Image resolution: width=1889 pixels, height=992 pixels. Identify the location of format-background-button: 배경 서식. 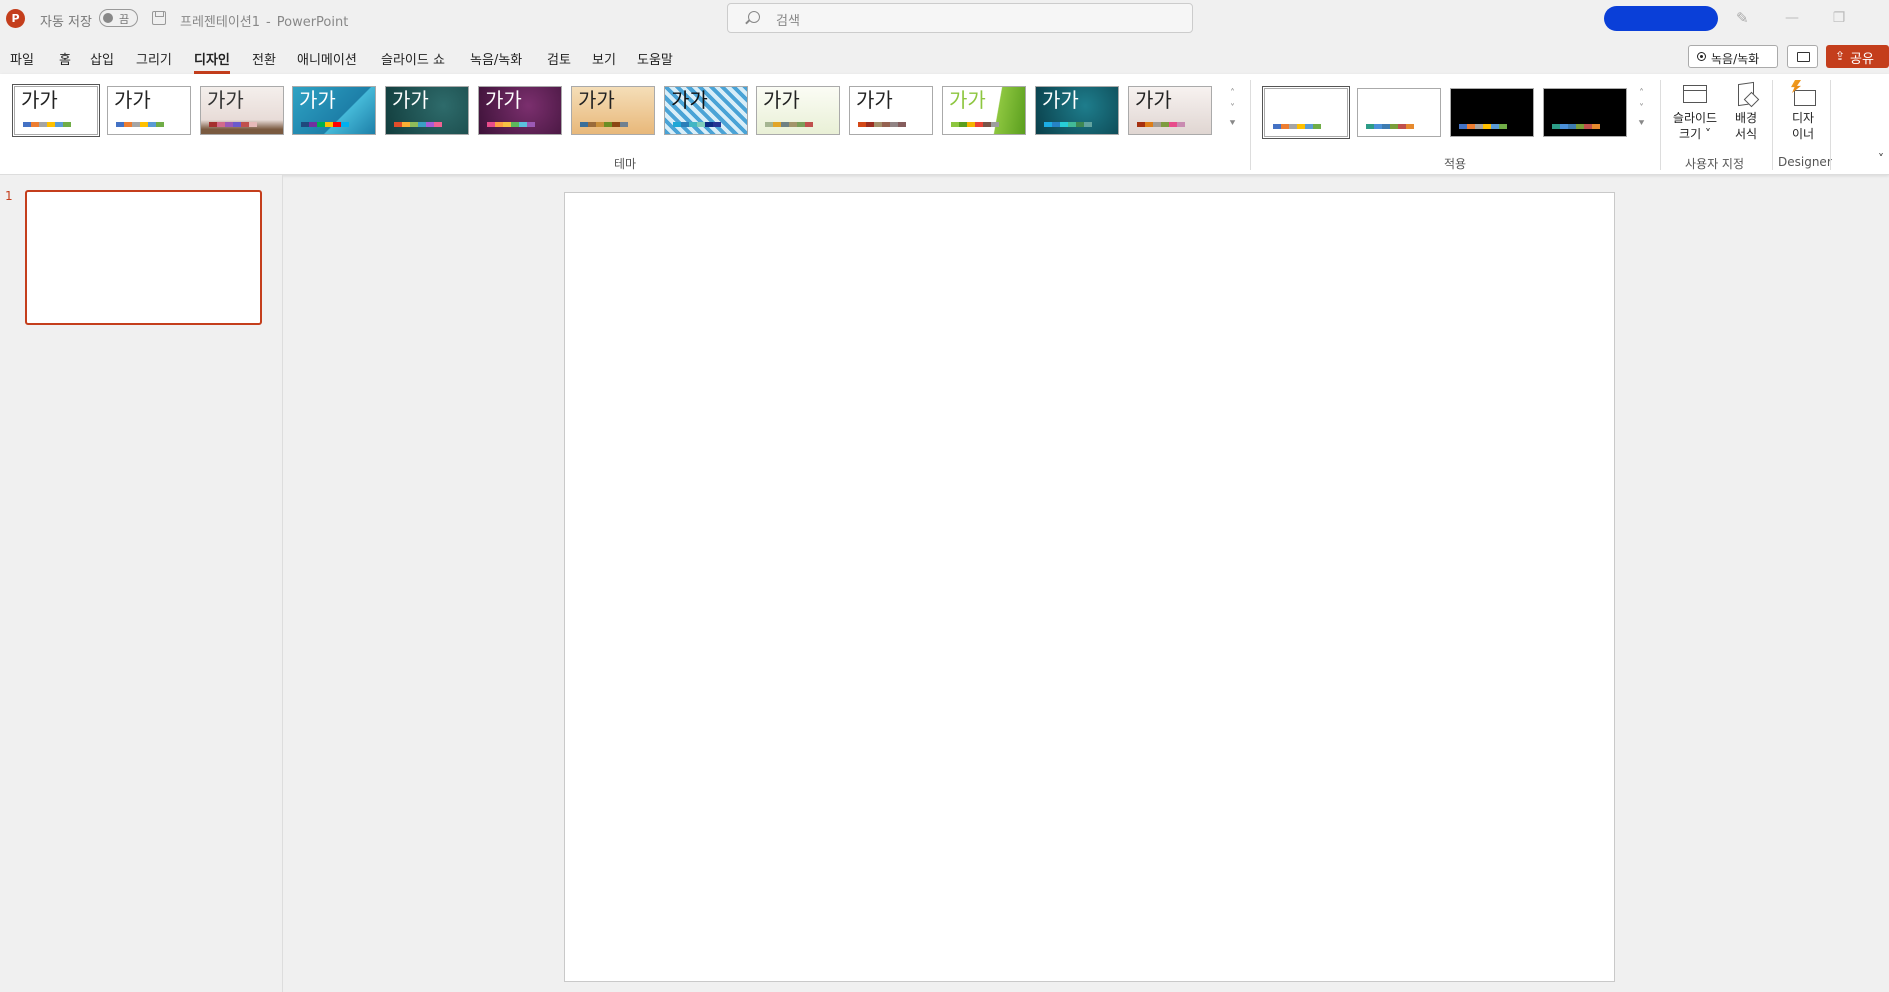
(1746, 111).